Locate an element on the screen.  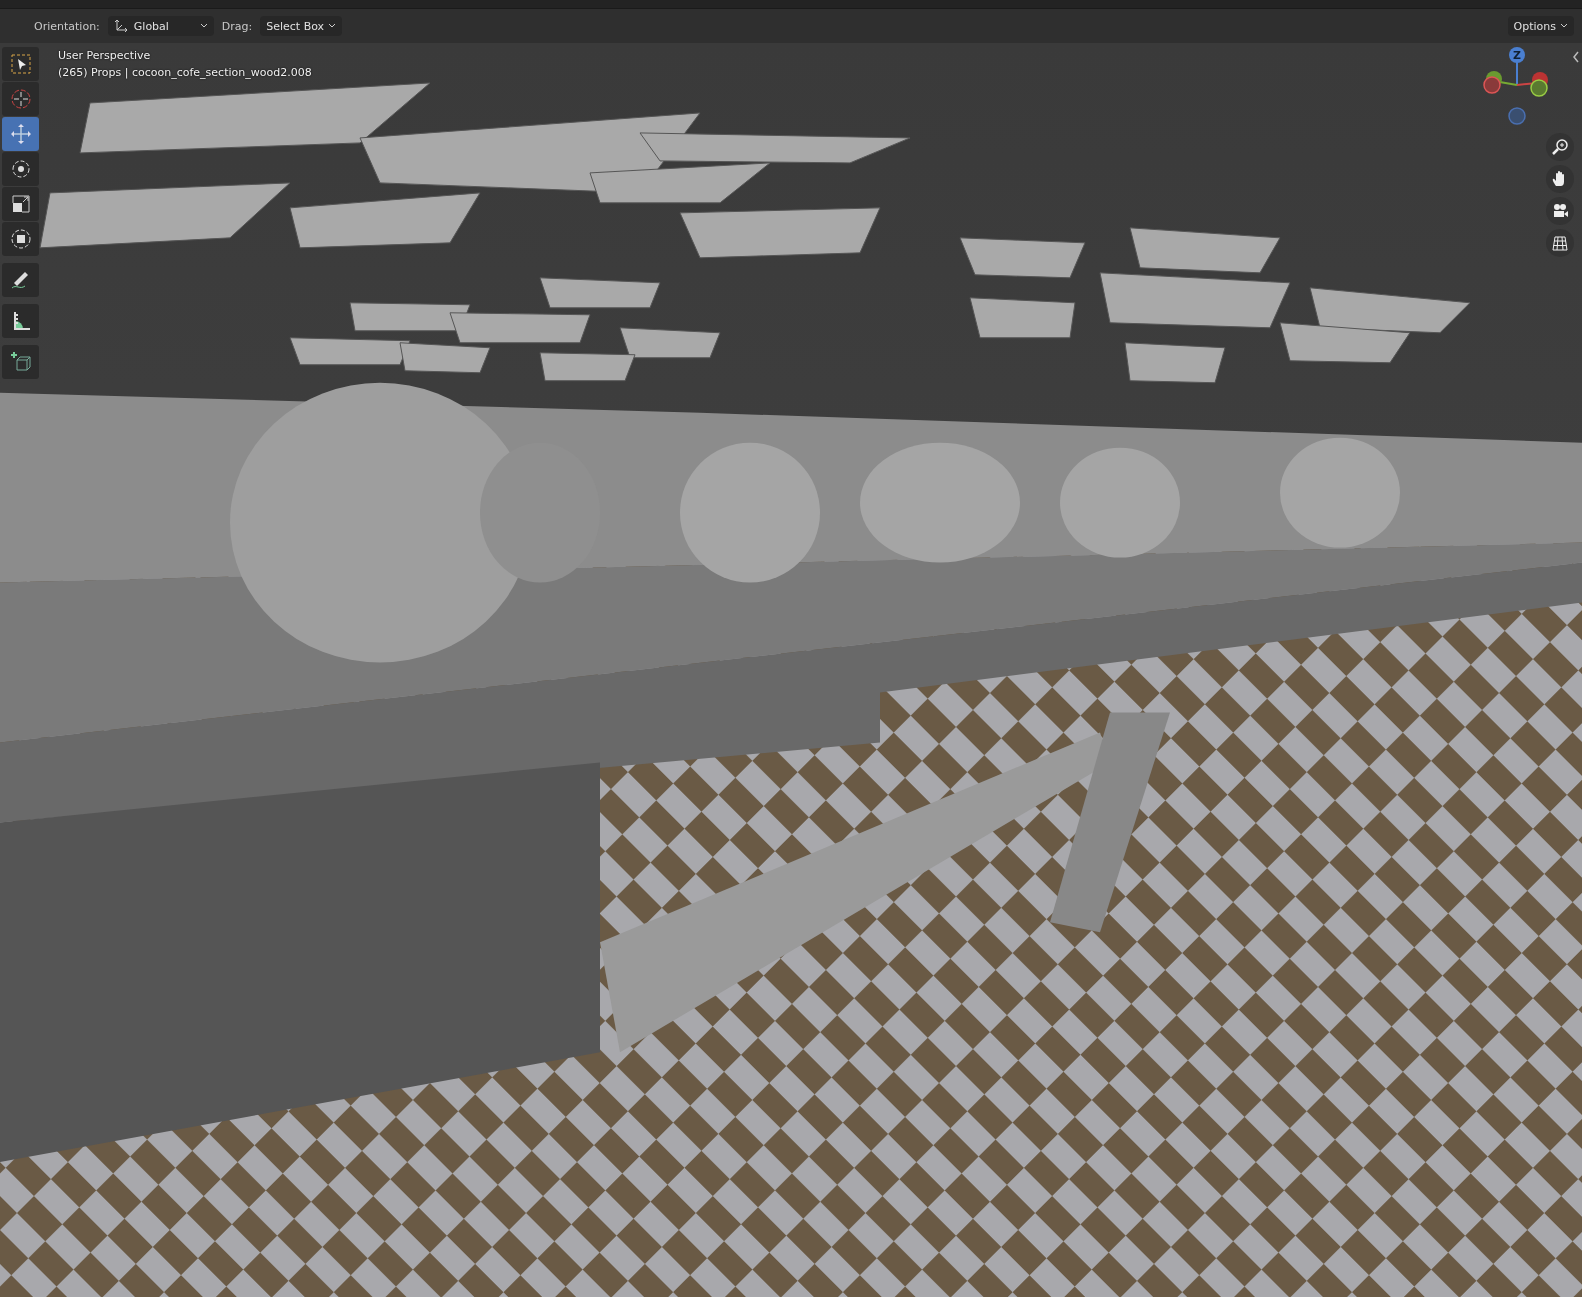
grid-icon is located at coordinates (1560, 243).